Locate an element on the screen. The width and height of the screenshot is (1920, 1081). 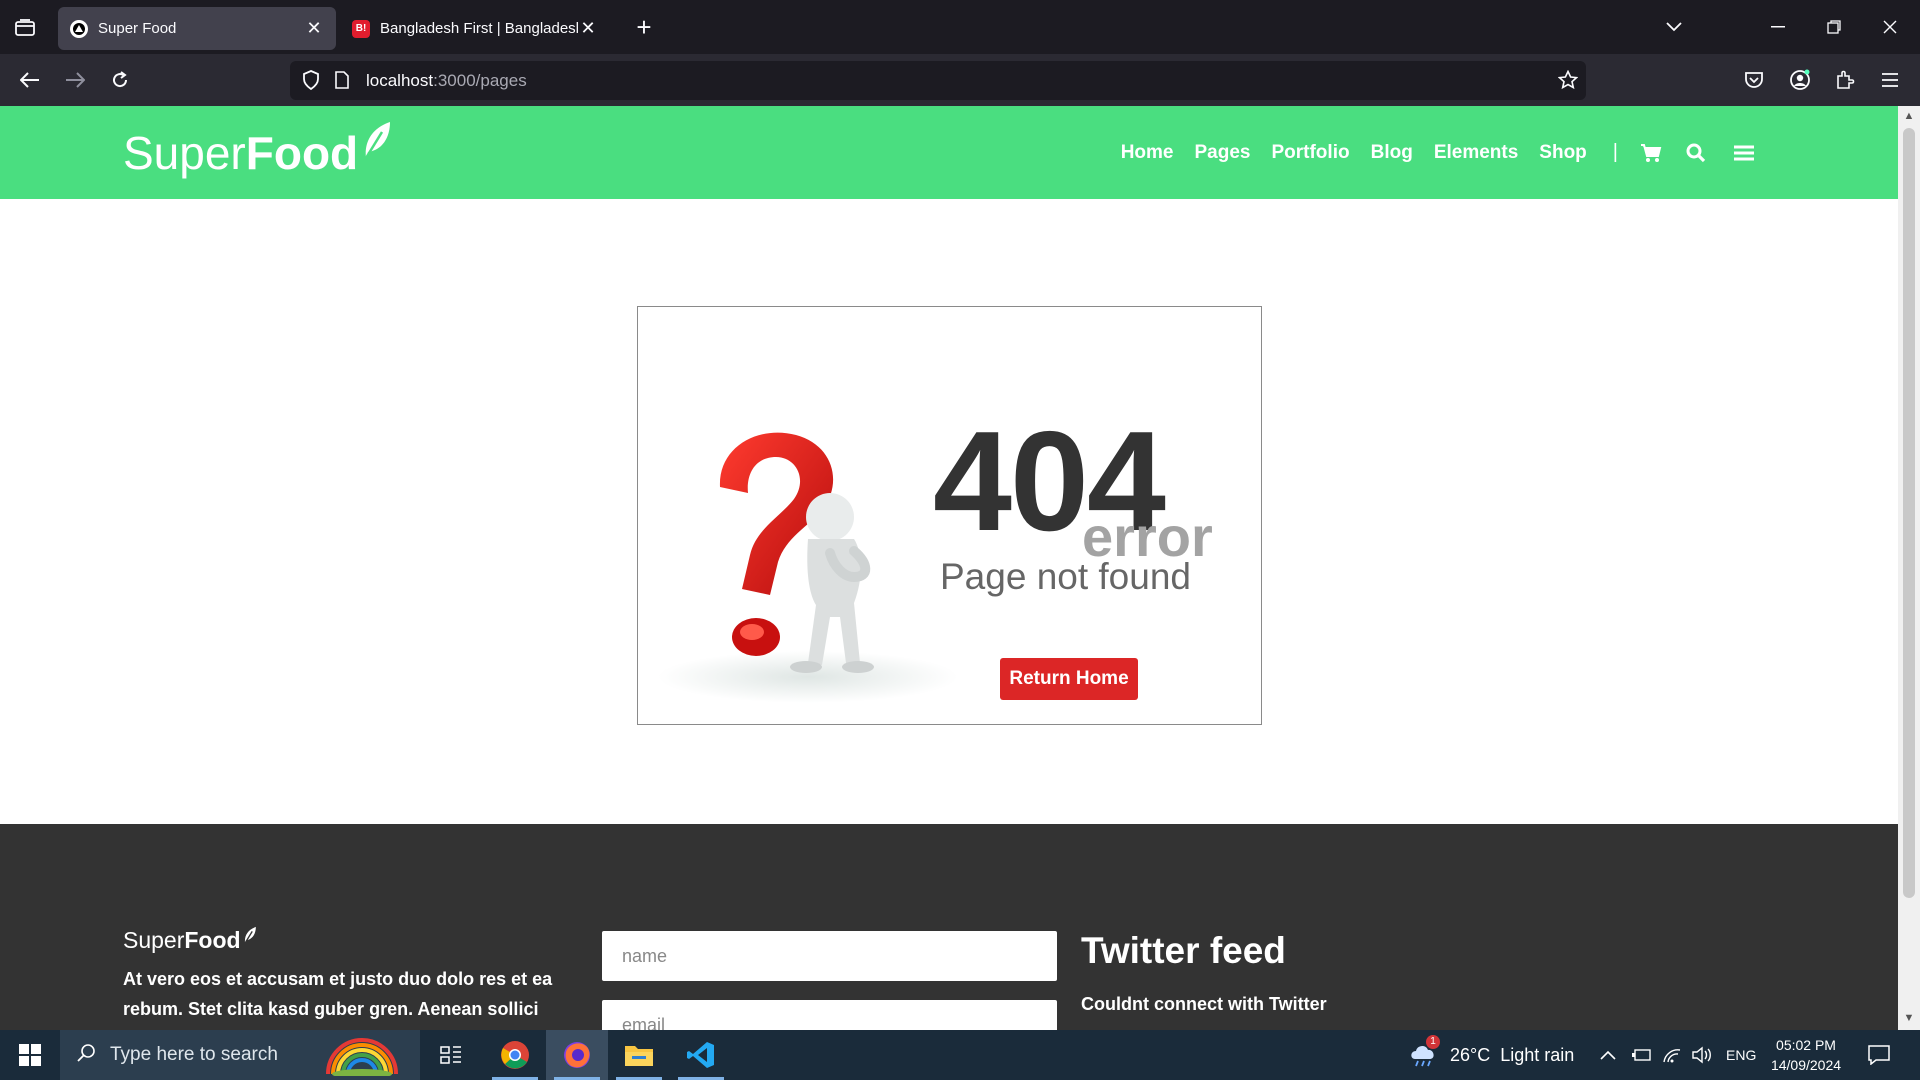
bangladesh-first-favicon-icon: B! is located at coordinates (361, 28).